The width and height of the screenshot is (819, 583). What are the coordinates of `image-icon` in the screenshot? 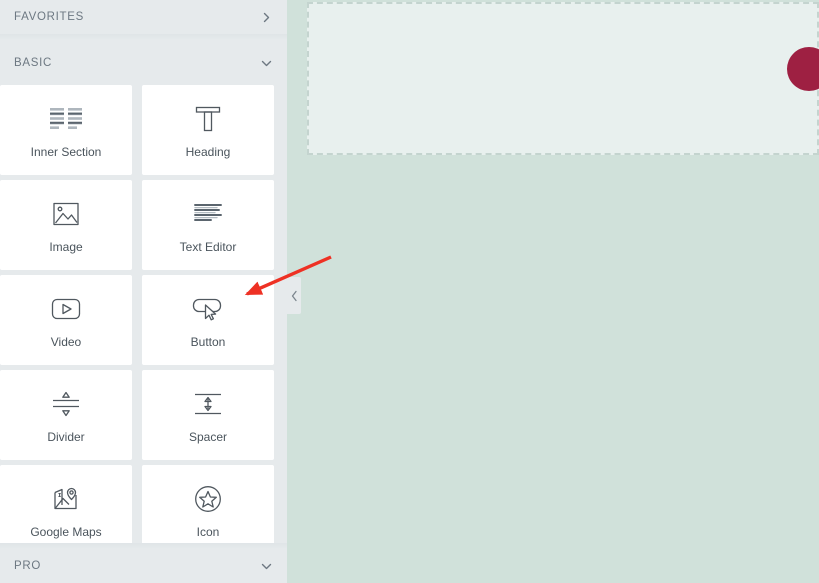 It's located at (66, 214).